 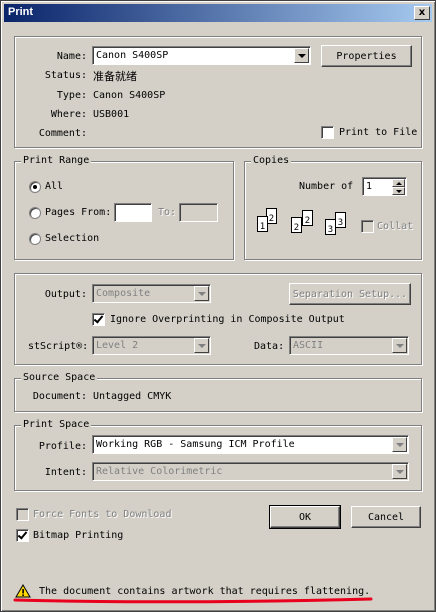 I want to click on data-select: ASCII, so click(x=349, y=345).